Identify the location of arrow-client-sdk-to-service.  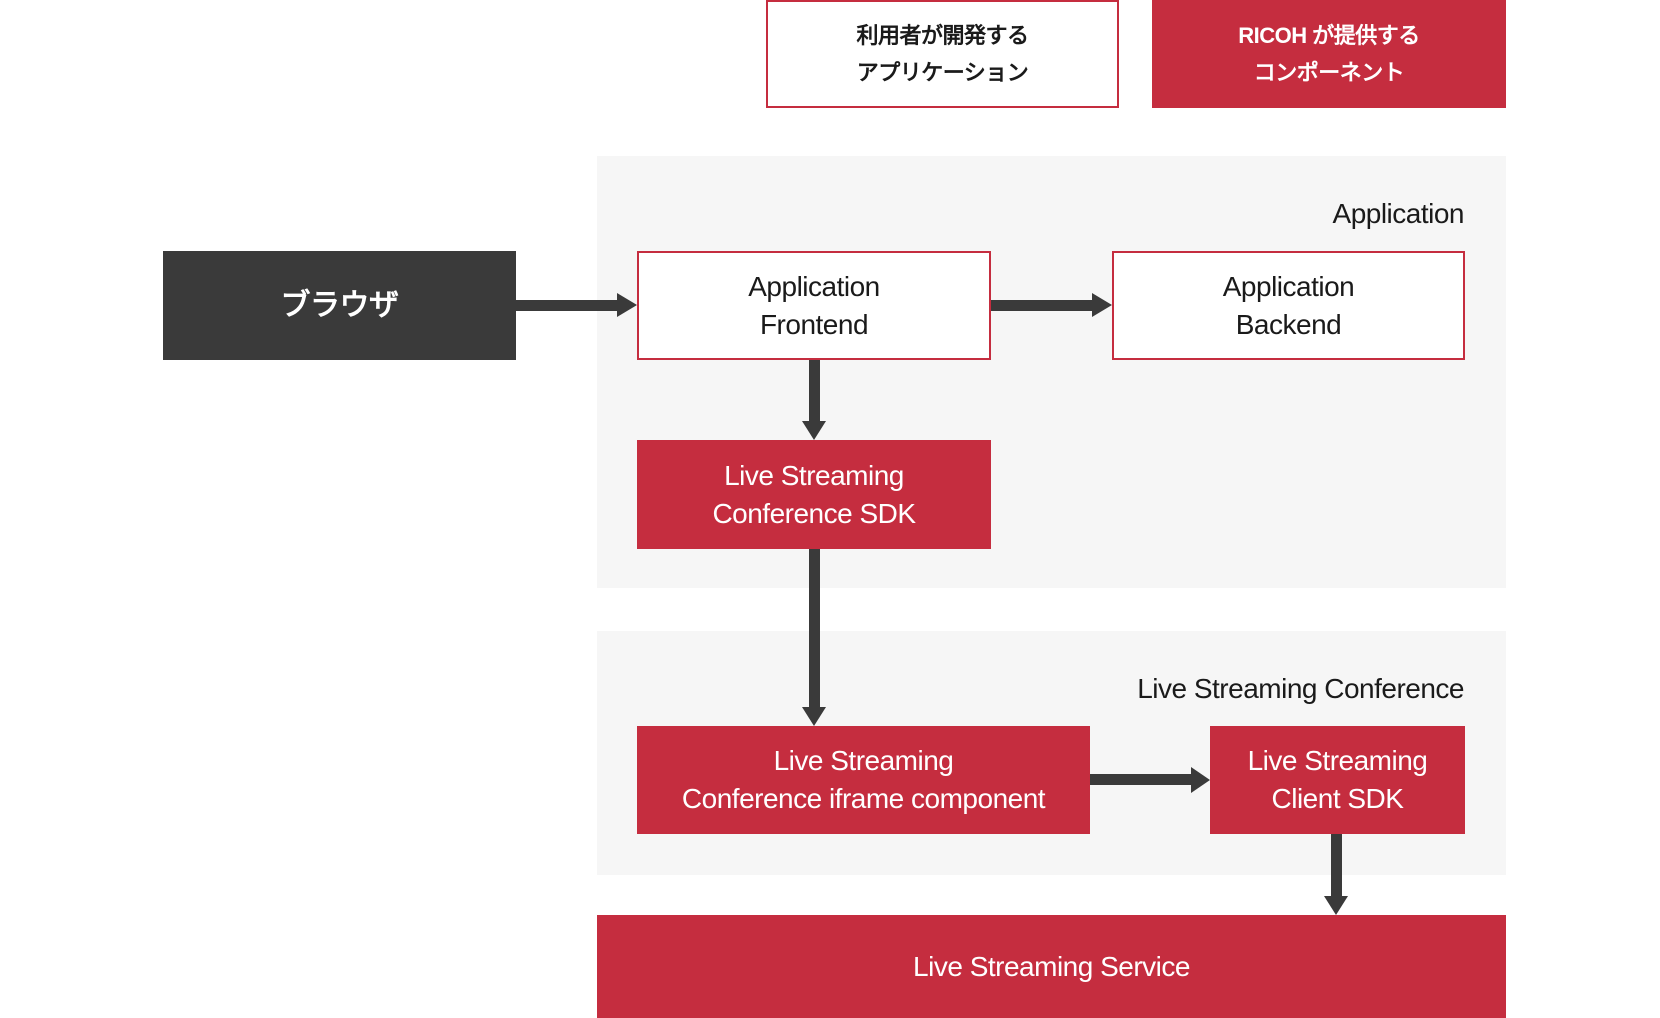
(1336, 874).